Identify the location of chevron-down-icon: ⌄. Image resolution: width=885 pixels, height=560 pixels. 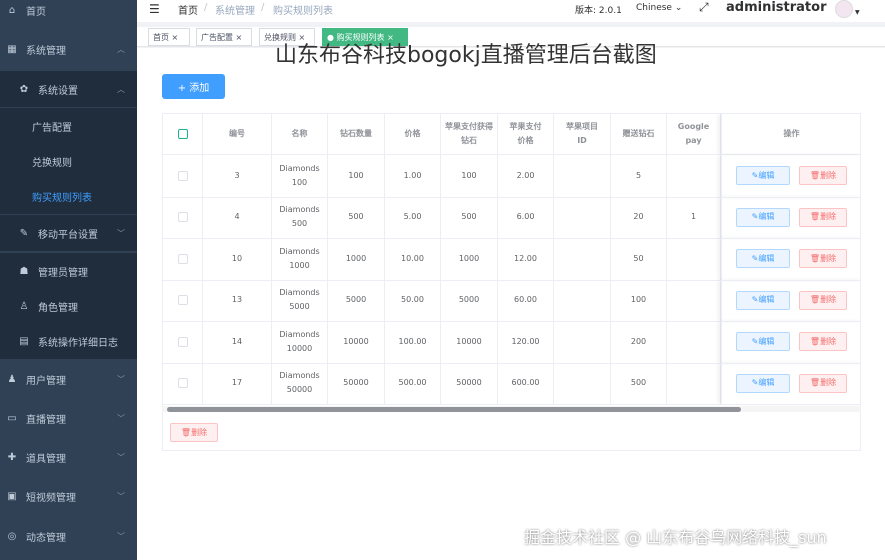
(678, 8).